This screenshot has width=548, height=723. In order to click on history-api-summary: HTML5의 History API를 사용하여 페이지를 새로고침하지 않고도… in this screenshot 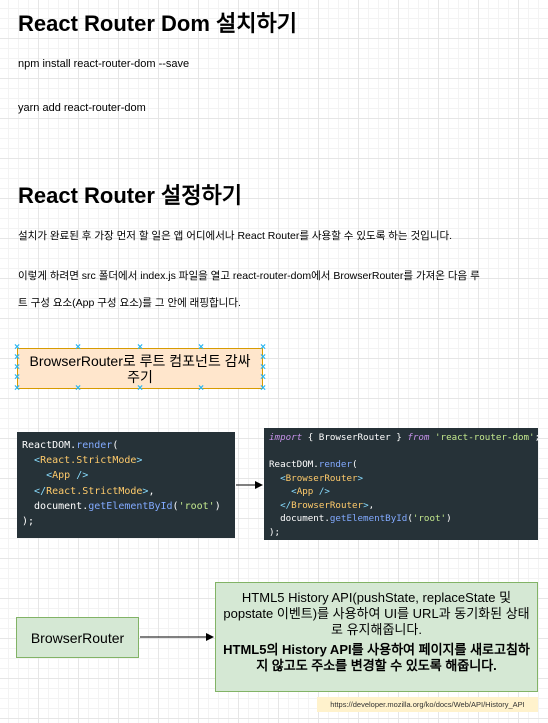, I will do `click(376, 657)`.